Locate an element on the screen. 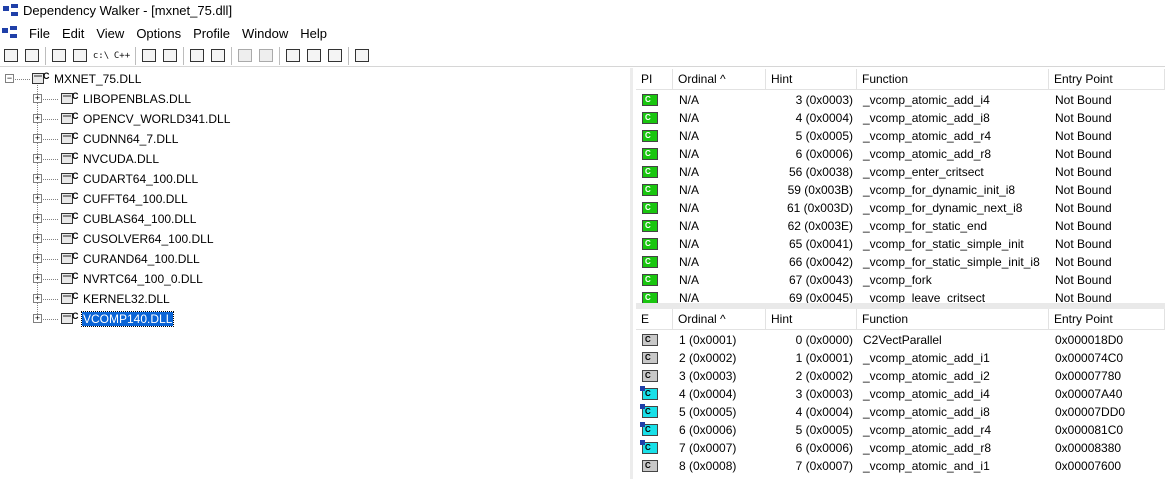 This screenshot has width=1165, height=479. document-window-icon is located at coordinates (10, 33).